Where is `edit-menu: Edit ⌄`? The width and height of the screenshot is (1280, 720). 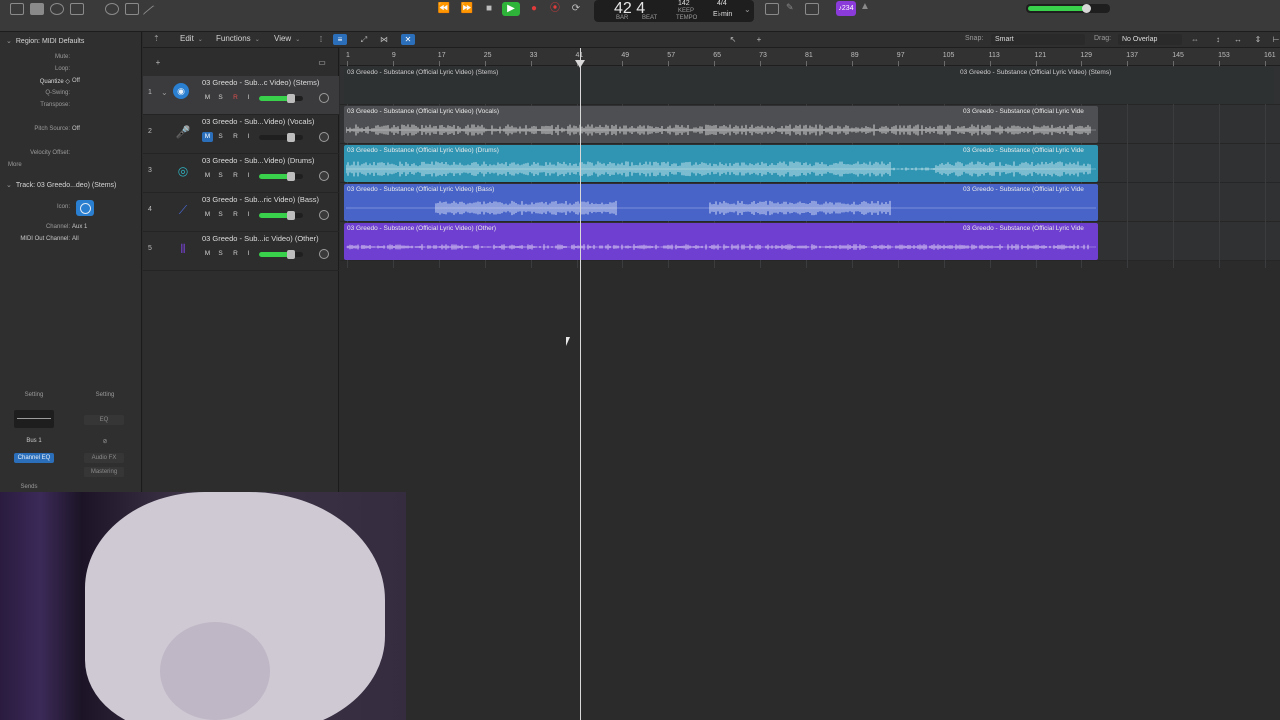 edit-menu: Edit ⌄ is located at coordinates (191, 38).